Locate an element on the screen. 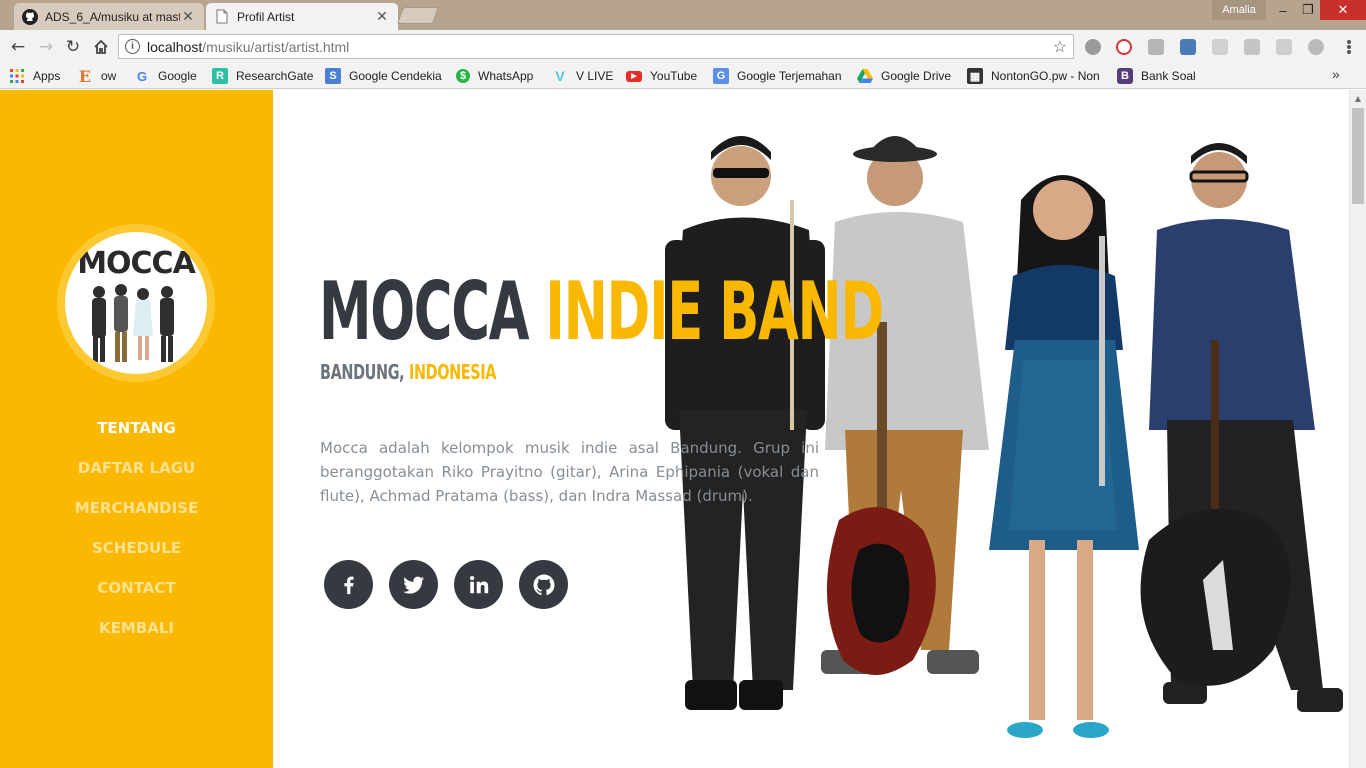  bookmark-youtube: ▶ YouTube is located at coordinates (661, 76).